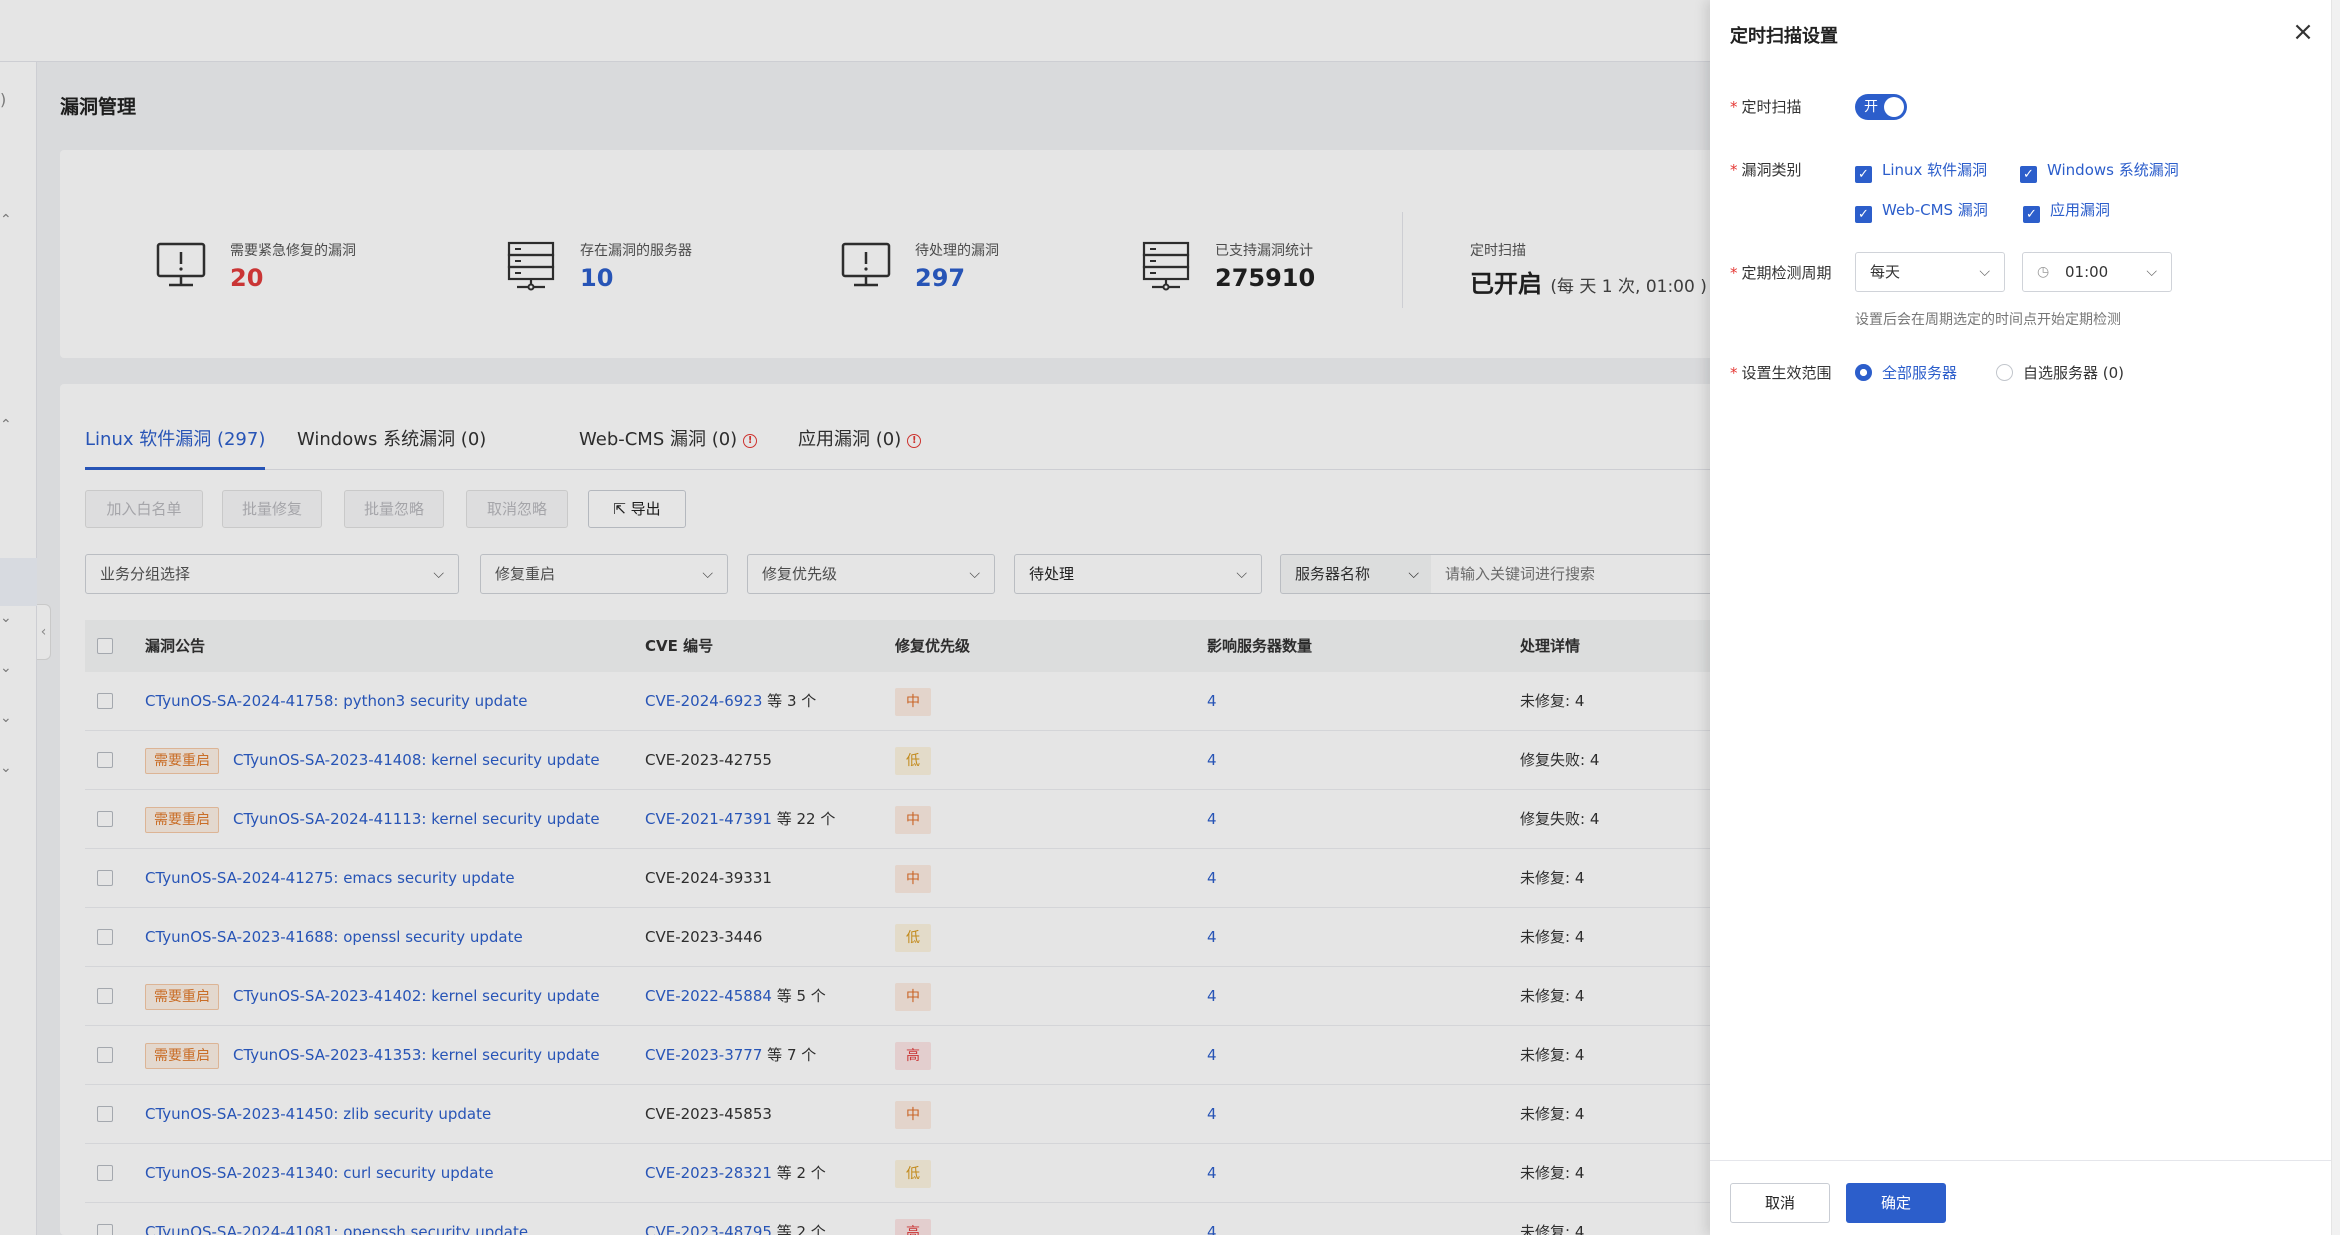  I want to click on toggle-text: 开, so click(1871, 107).